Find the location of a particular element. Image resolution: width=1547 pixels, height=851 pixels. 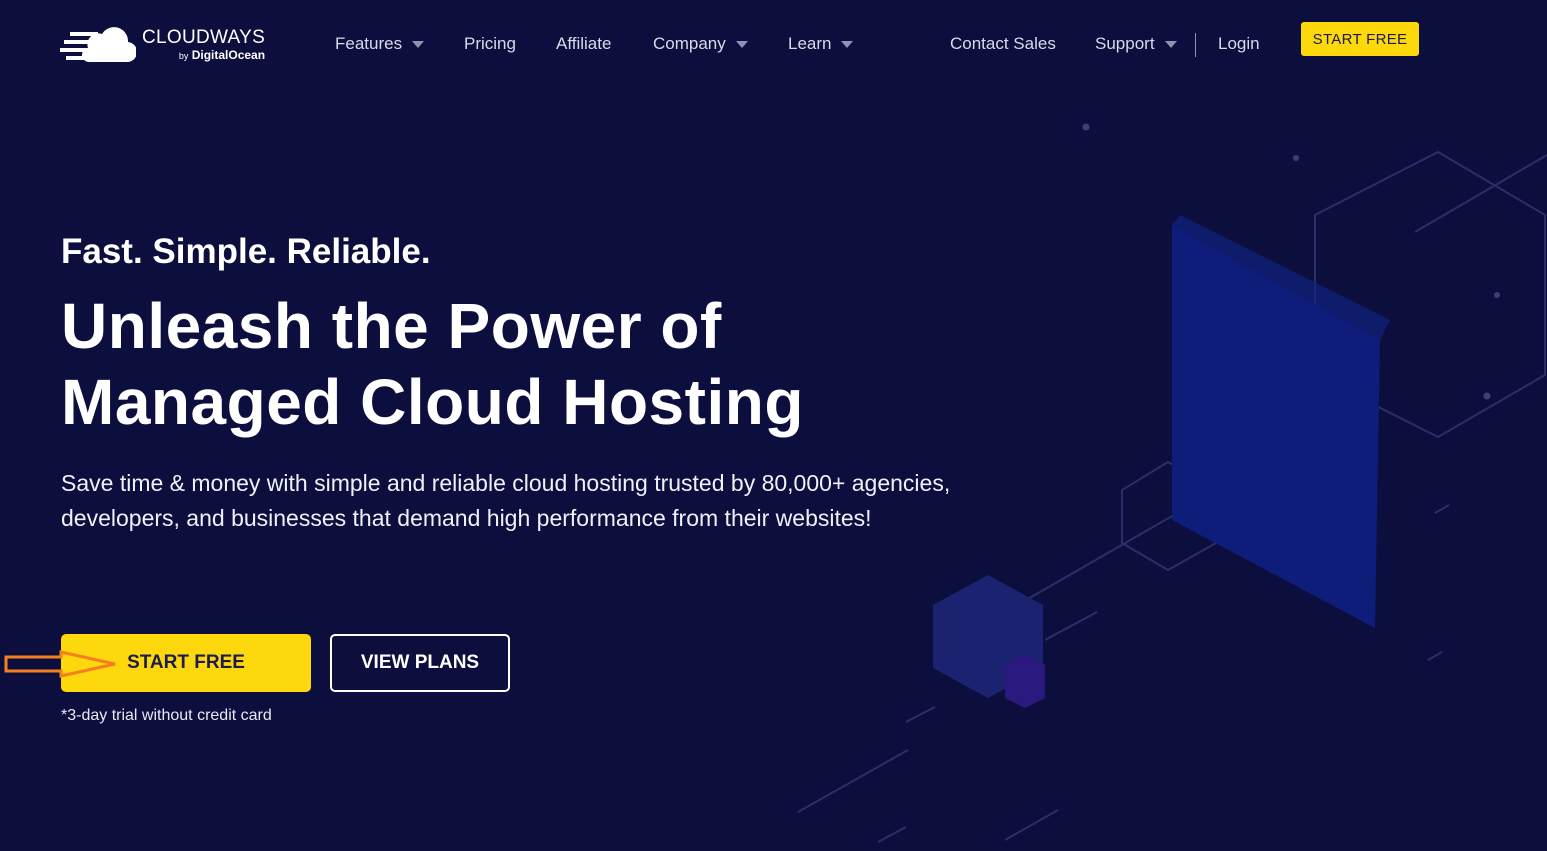

nav-label: Affiliate is located at coordinates (584, 43).